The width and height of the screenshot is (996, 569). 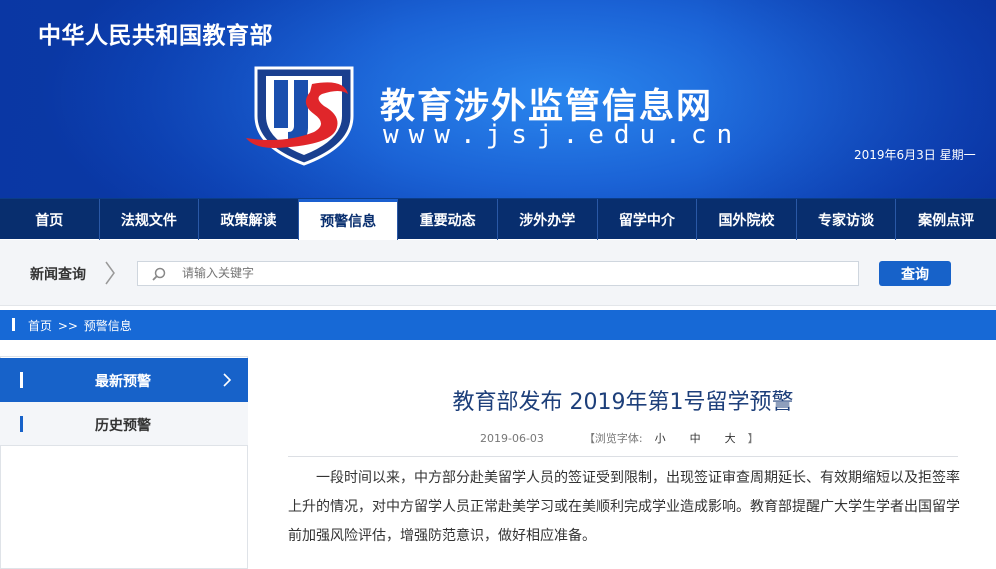 I want to click on sidebar-item-history-warnings: 历史预警, so click(x=124, y=424).